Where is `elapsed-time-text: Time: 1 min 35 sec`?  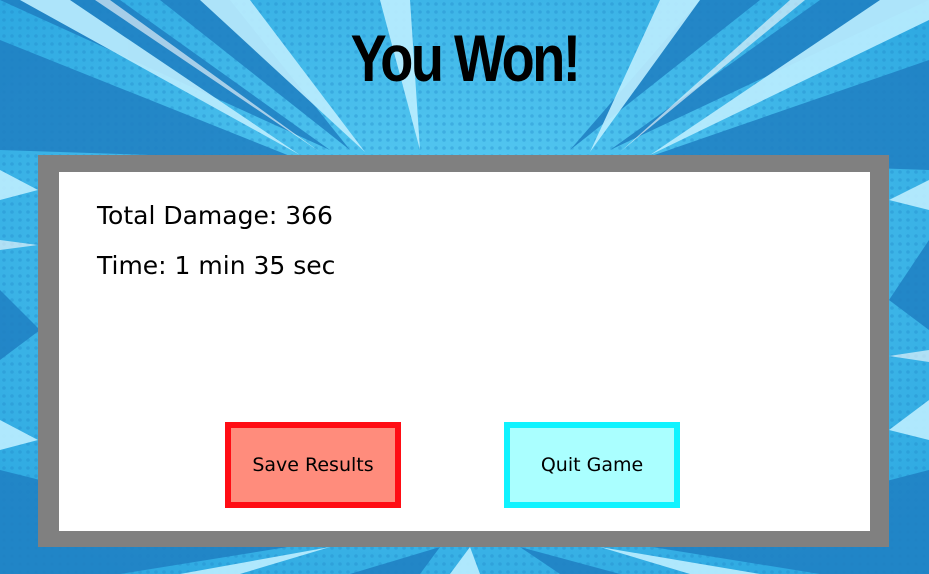 elapsed-time-text: Time: 1 min 35 sec is located at coordinates (216, 265).